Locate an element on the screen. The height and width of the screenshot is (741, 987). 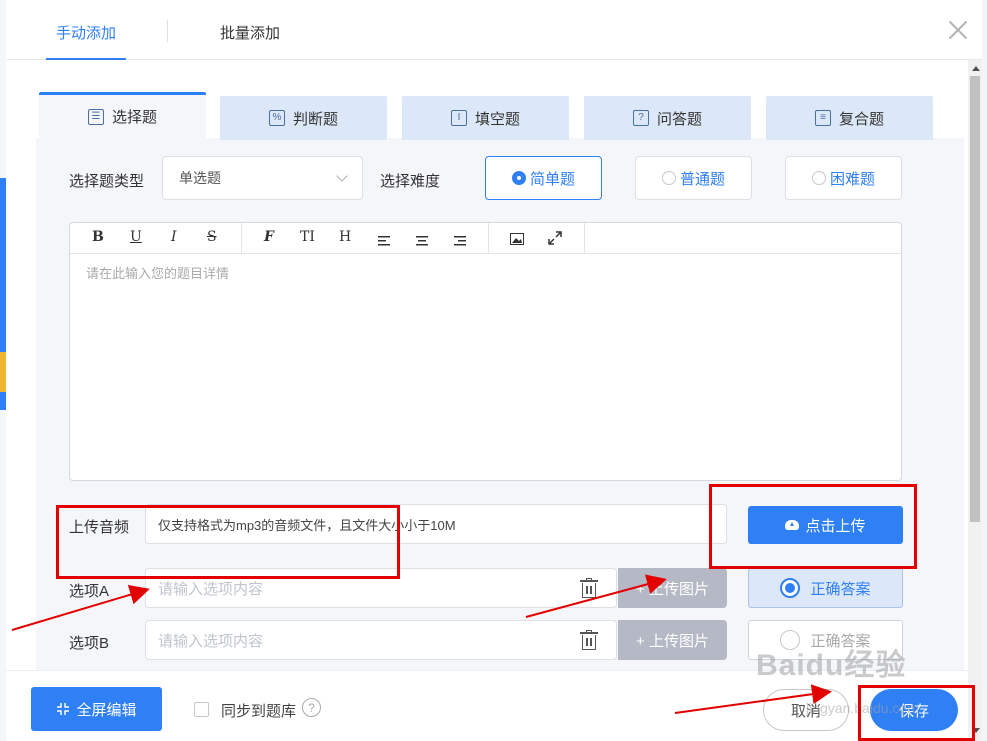
audio-file-field: 仅支持格式为mp3的音频文件，且文件大小小于10M is located at coordinates (436, 524).